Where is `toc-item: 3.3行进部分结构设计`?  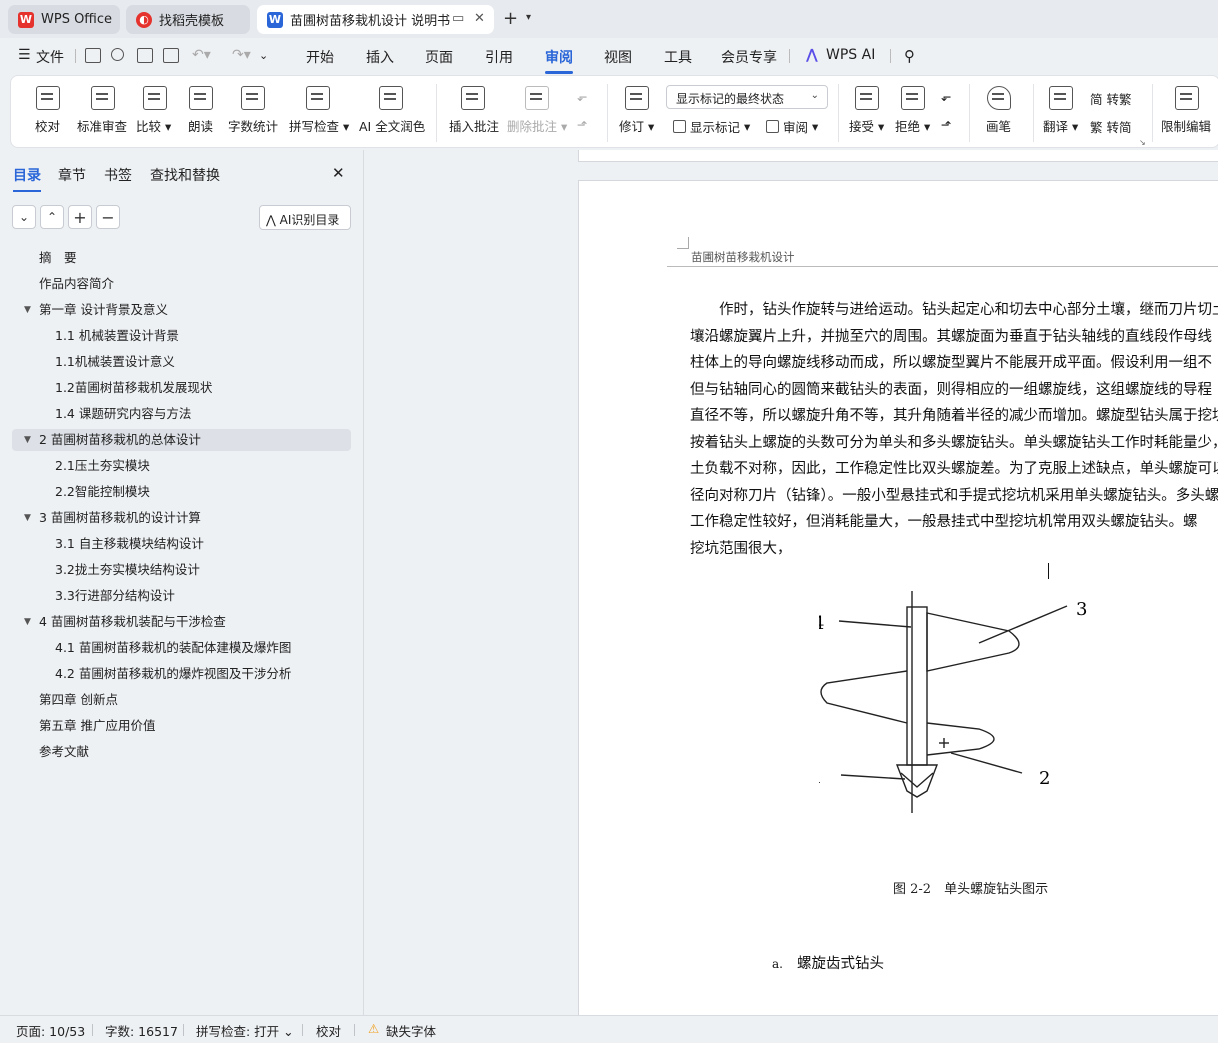 toc-item: 3.3行进部分结构设计 is located at coordinates (181, 596).